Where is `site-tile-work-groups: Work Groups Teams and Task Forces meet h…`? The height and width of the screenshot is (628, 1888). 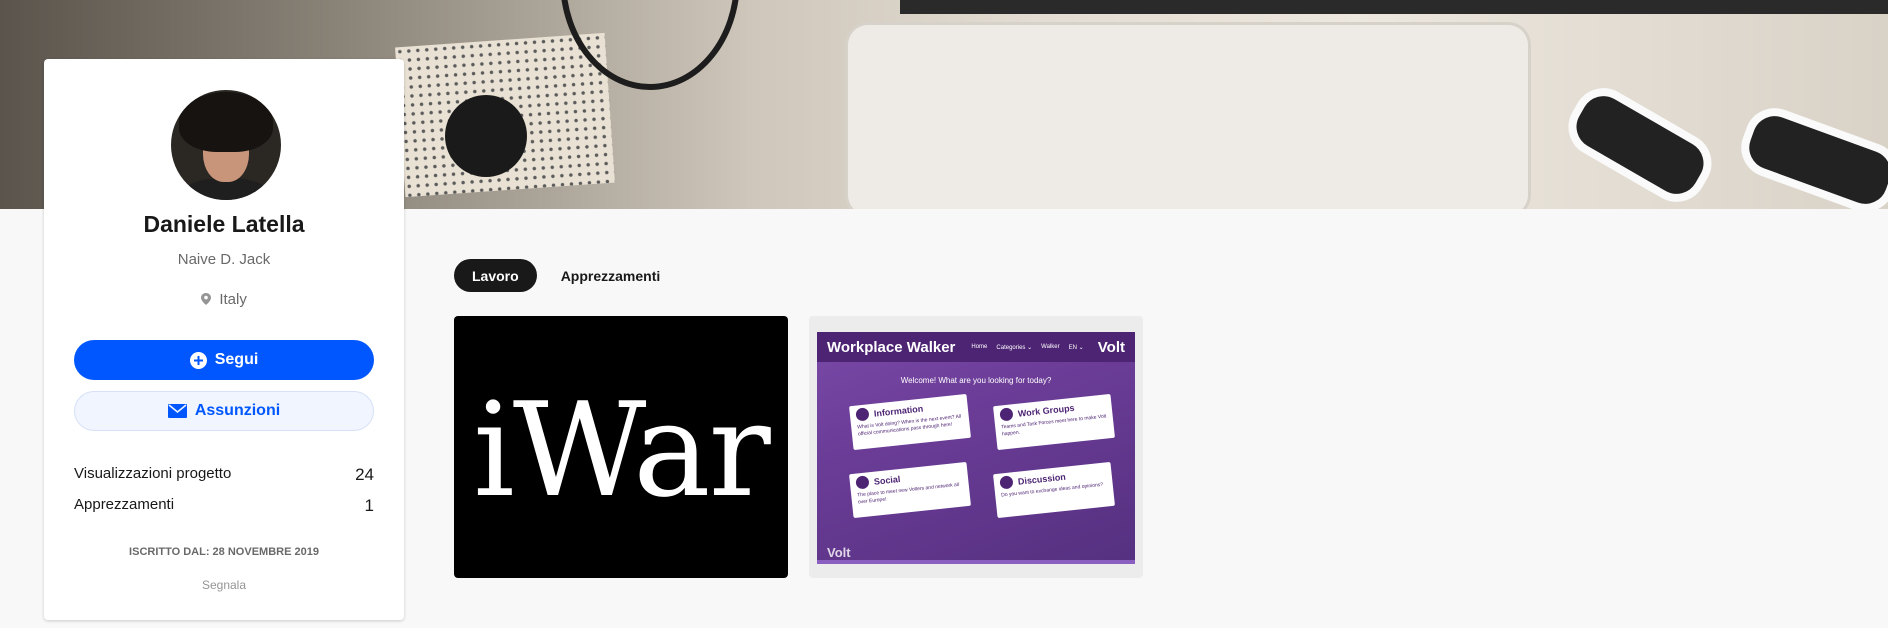 site-tile-work-groups: Work Groups Teams and Task Forces meet h… is located at coordinates (1054, 422).